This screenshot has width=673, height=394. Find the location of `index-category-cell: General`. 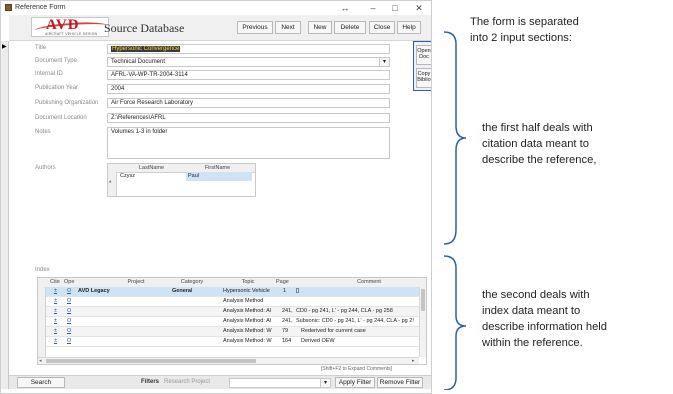

index-category-cell: General is located at coordinates (182, 291).